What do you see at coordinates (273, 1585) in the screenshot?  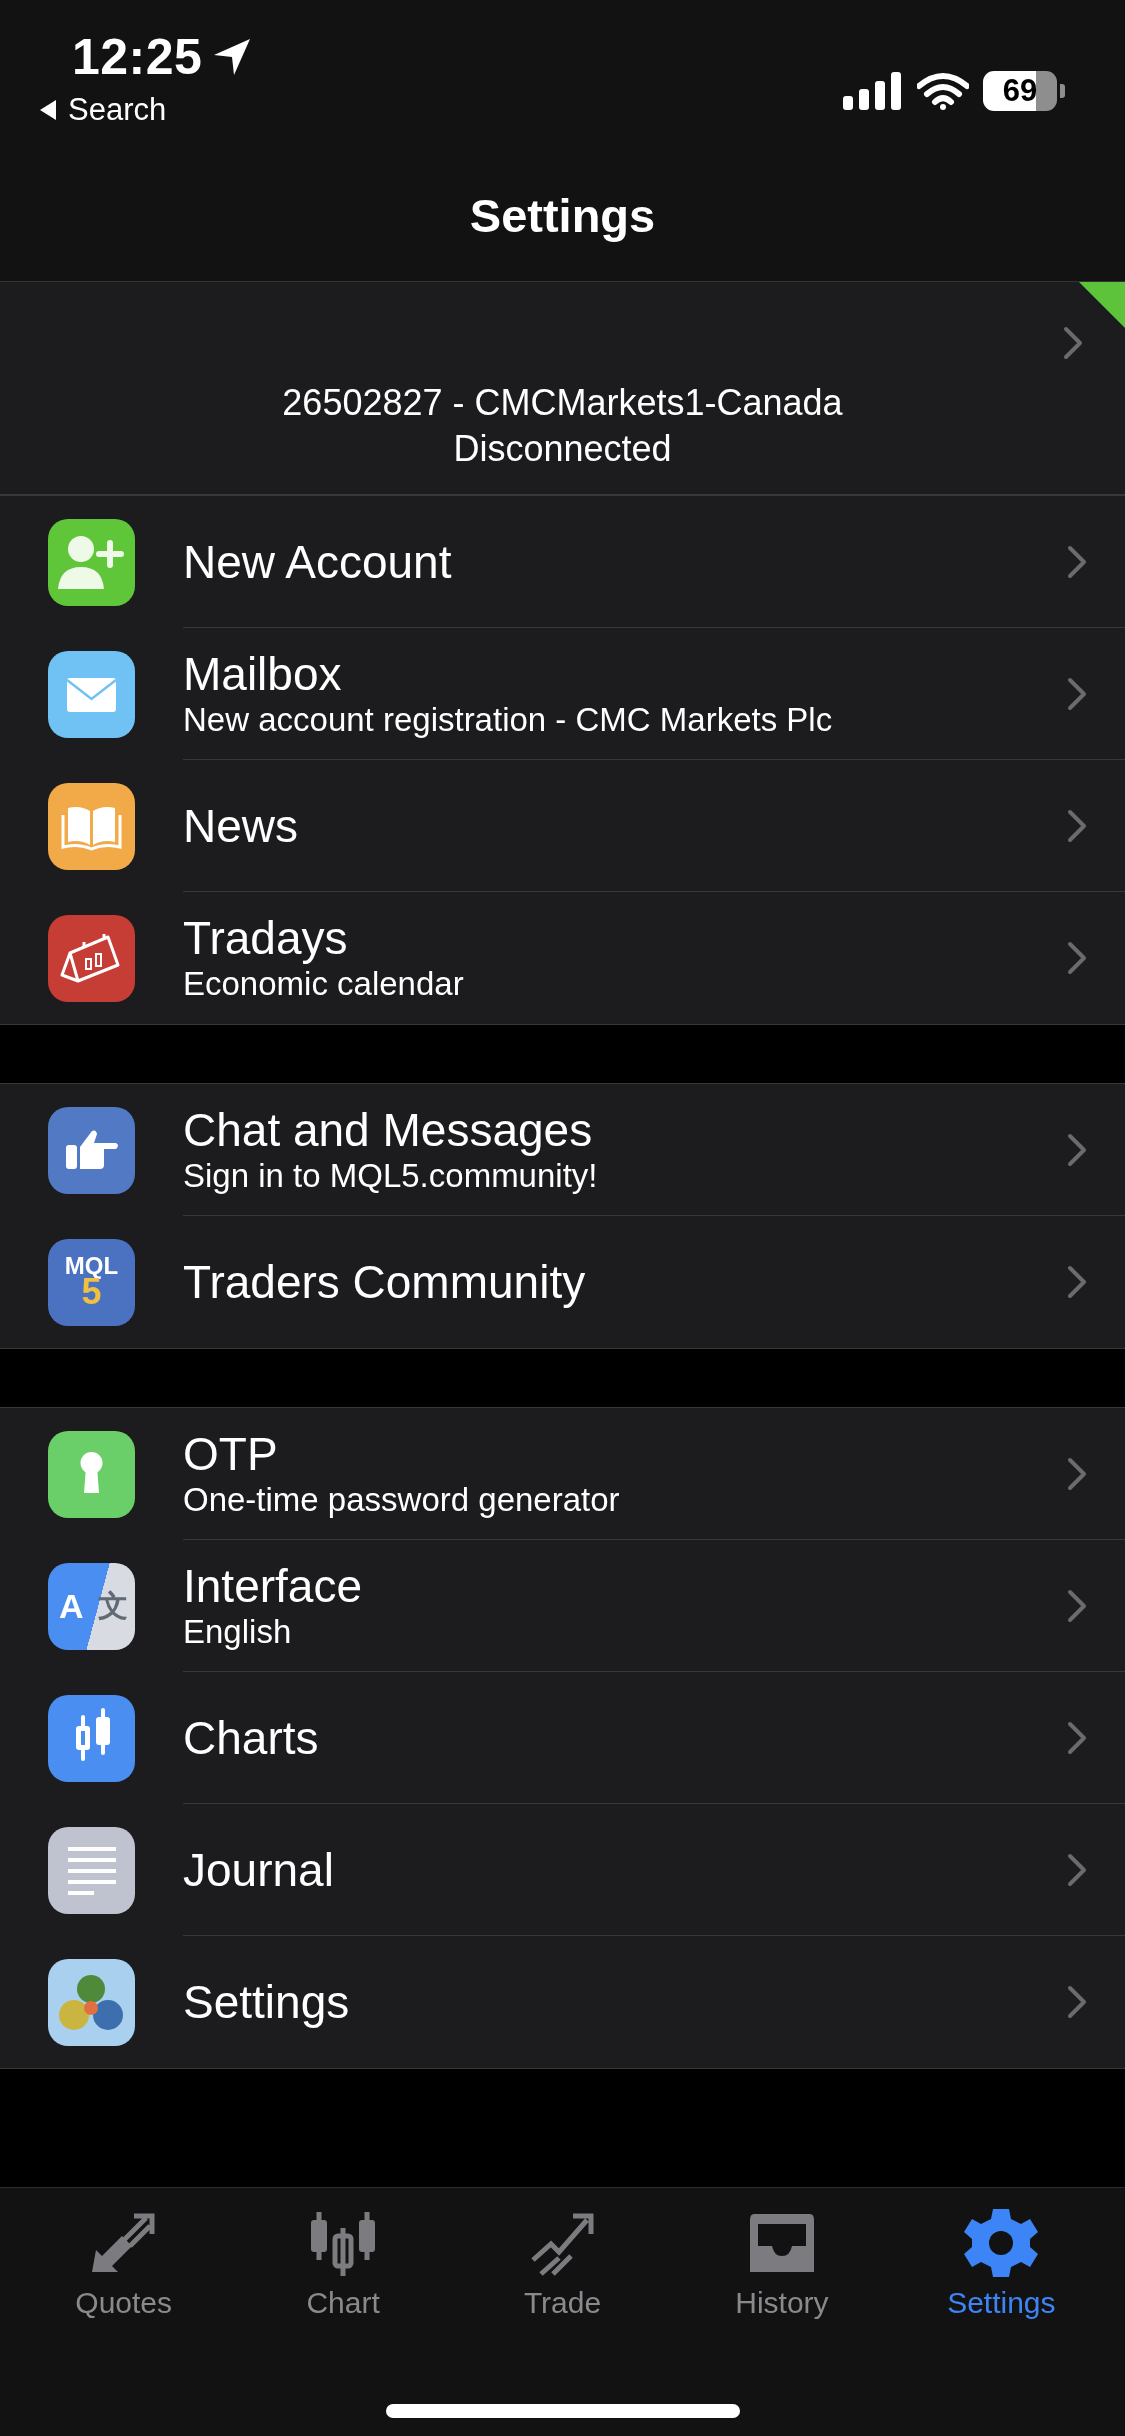 I see `item-title: Interface` at bounding box center [273, 1585].